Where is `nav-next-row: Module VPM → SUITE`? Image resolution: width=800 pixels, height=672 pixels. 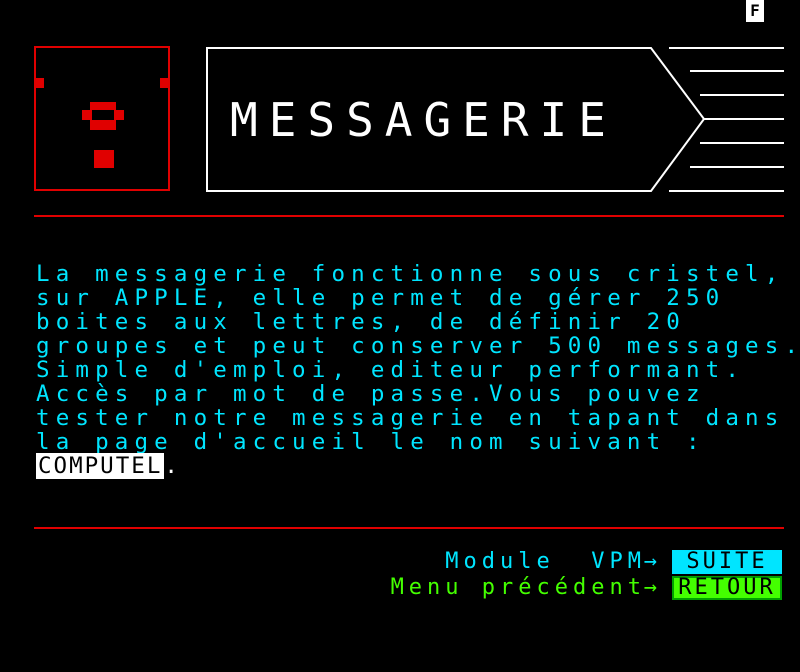
nav-next-row: Module VPM → SUITE is located at coordinates (543, 562).